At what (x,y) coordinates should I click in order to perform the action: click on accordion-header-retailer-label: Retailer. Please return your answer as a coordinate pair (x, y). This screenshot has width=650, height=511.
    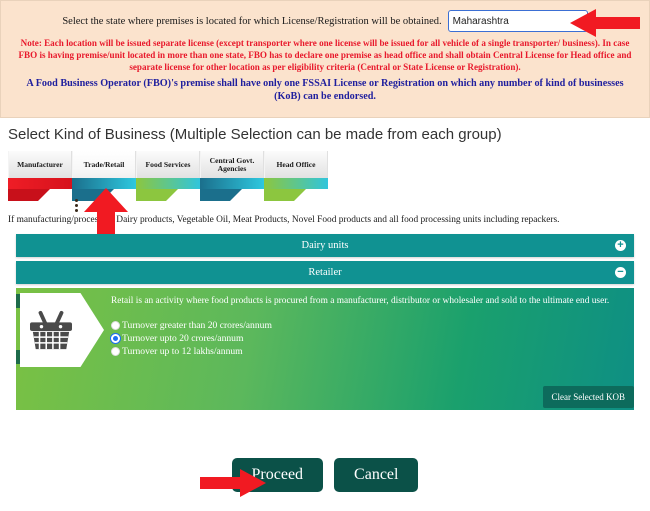
    Looking at the image, I should click on (325, 272).